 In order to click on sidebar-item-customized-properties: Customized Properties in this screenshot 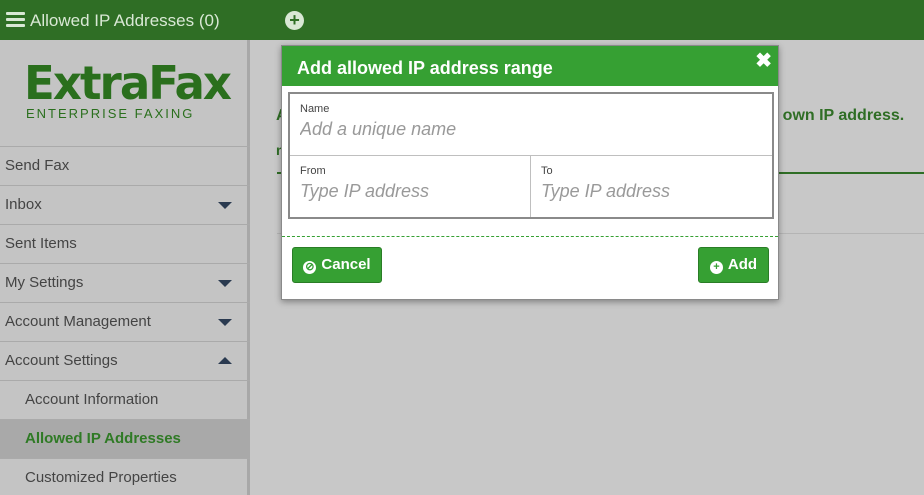, I will do `click(125, 476)`.